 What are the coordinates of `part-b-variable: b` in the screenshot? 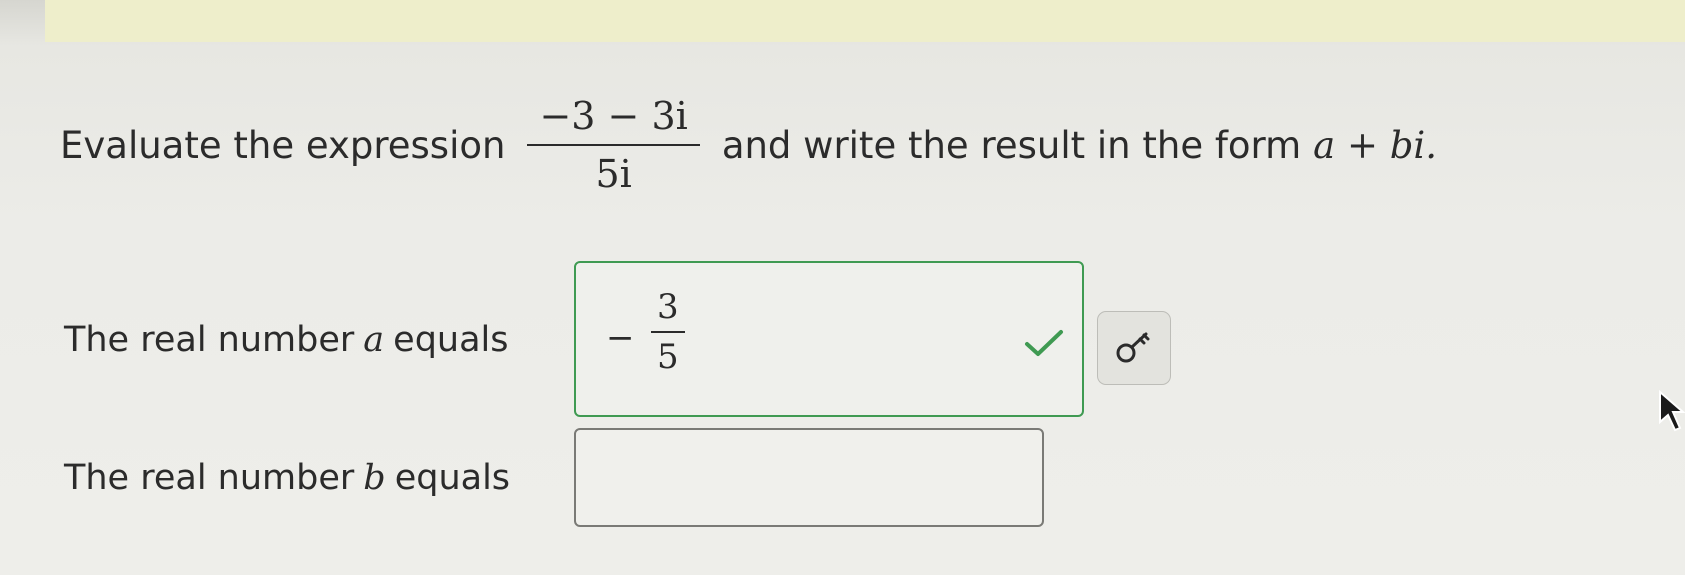 It's located at (374, 478).